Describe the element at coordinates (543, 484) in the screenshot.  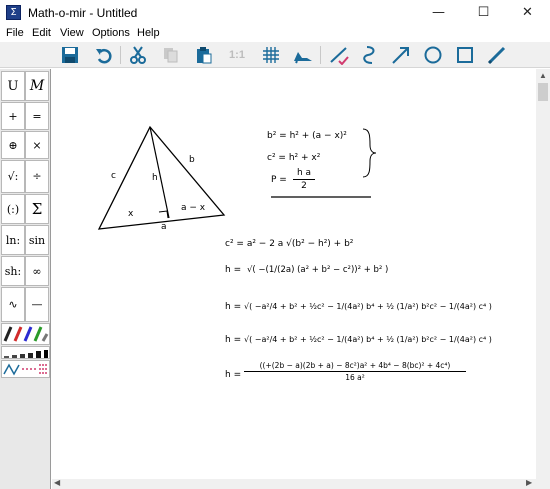
I see `scrollbar-corner` at that location.